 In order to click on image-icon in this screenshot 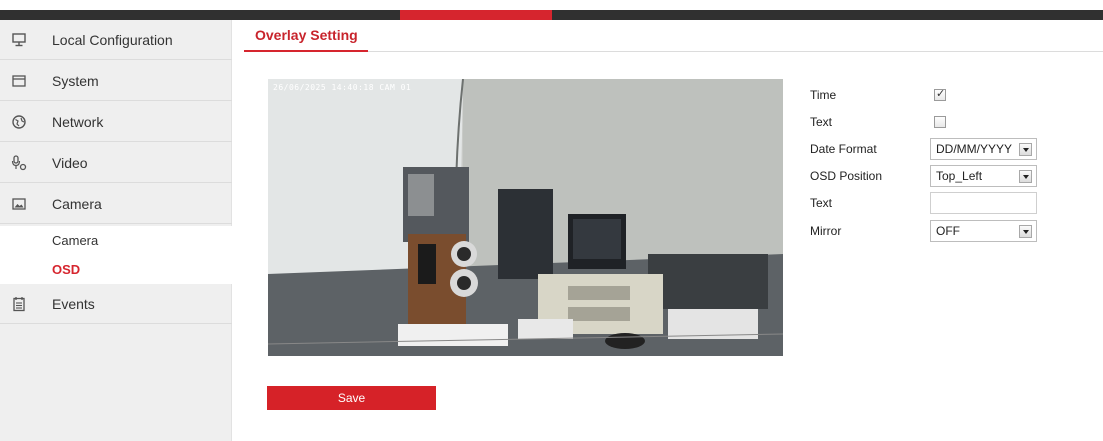, I will do `click(19, 204)`.